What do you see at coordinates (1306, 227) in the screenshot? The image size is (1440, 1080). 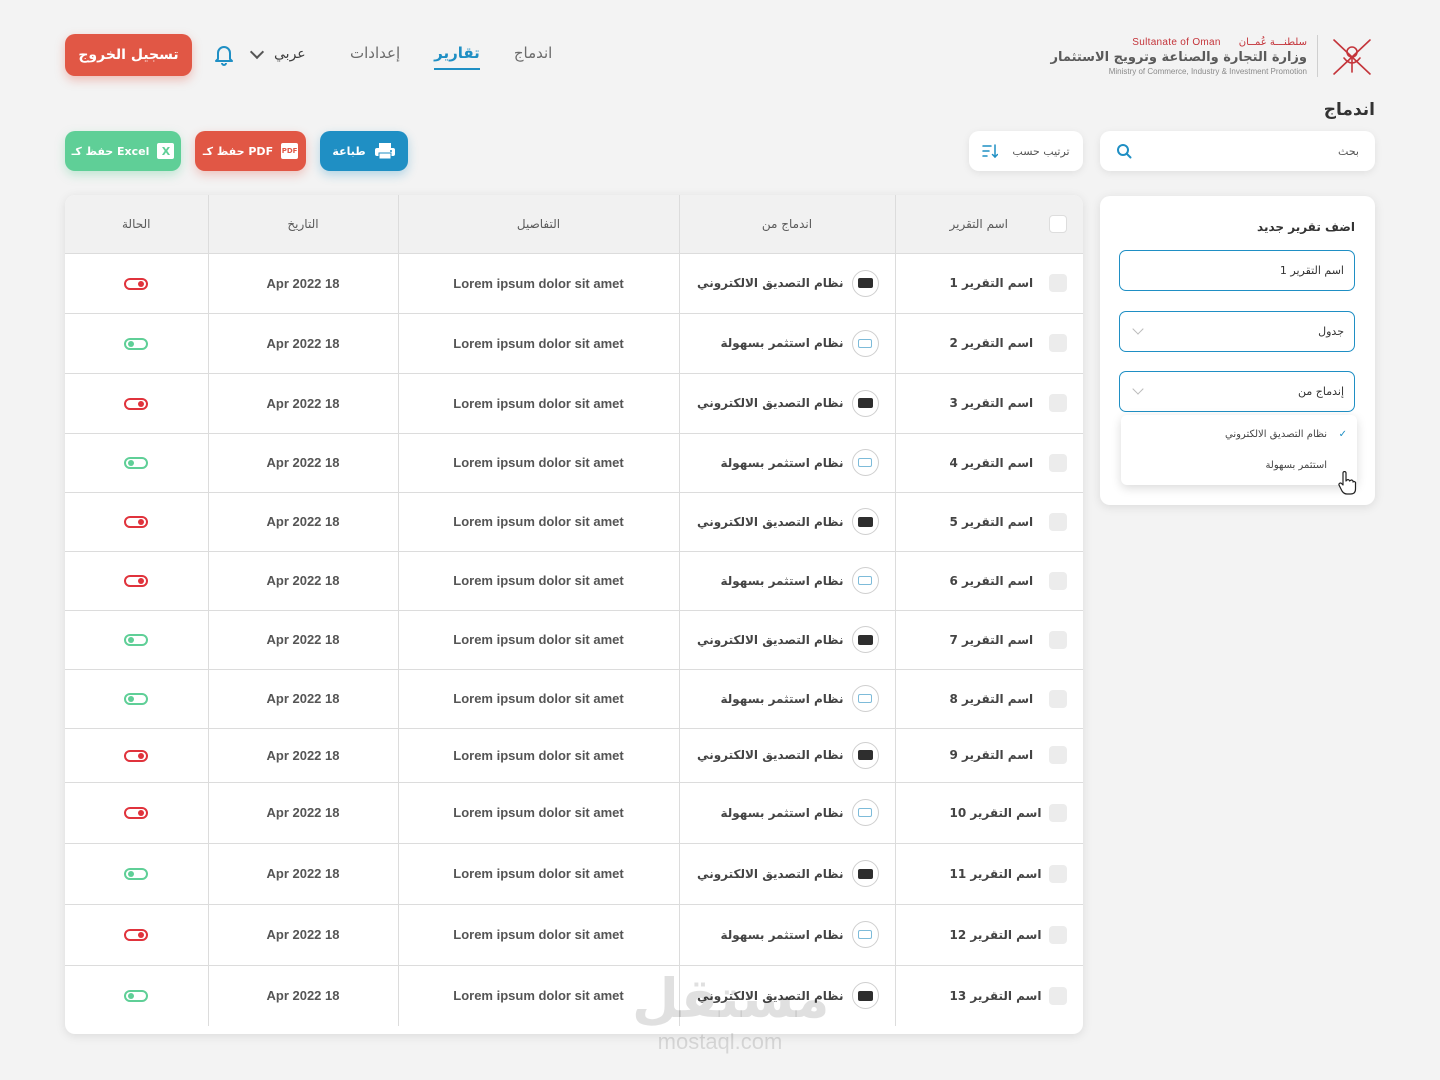 I see `add-report-title: اضف تقرير جديد` at bounding box center [1306, 227].